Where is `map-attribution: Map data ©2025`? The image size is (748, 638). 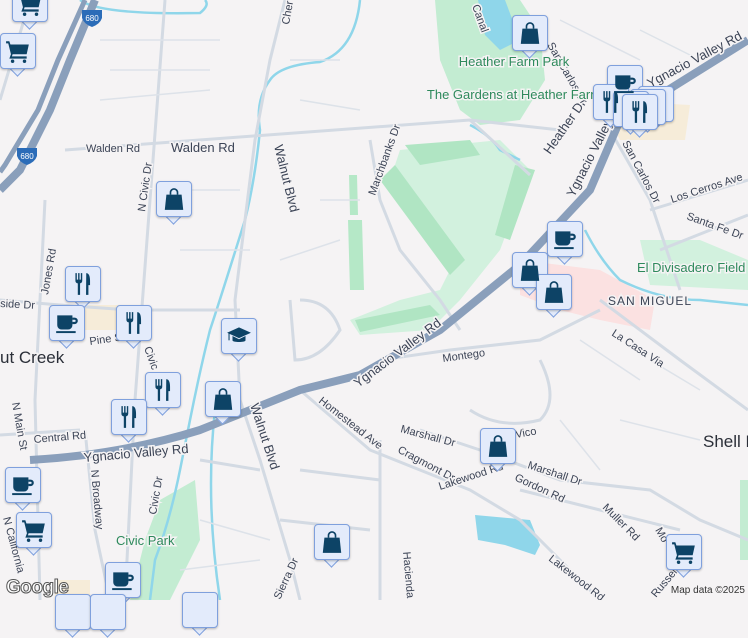
map-attribution: Map data ©2025 is located at coordinates (707, 590).